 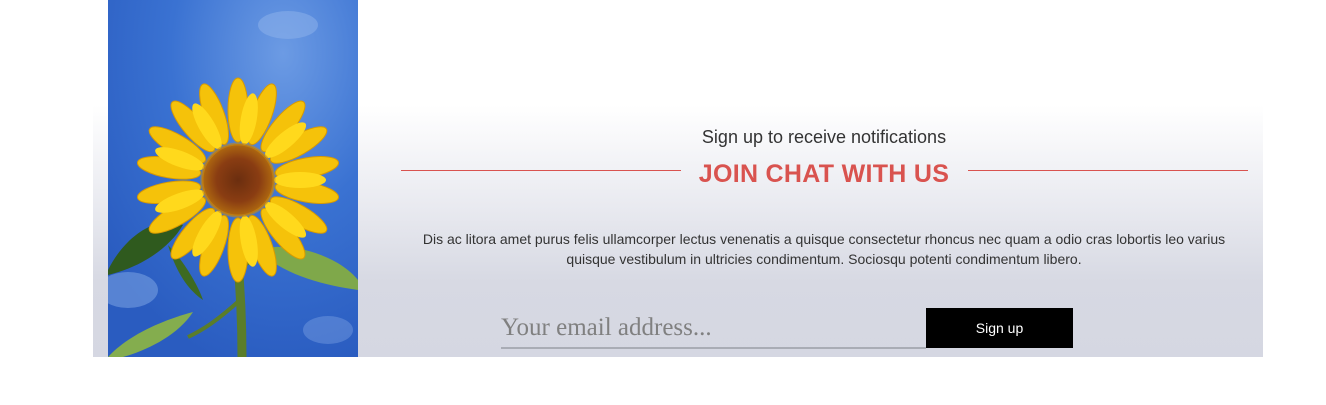 I want to click on email-input, so click(x=713, y=328).